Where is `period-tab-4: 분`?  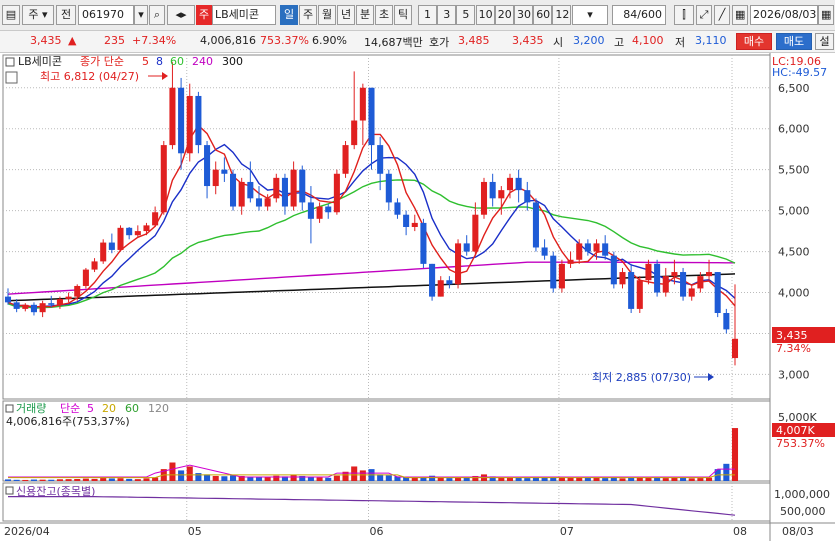
period-tab-4: 분 is located at coordinates (365, 15).